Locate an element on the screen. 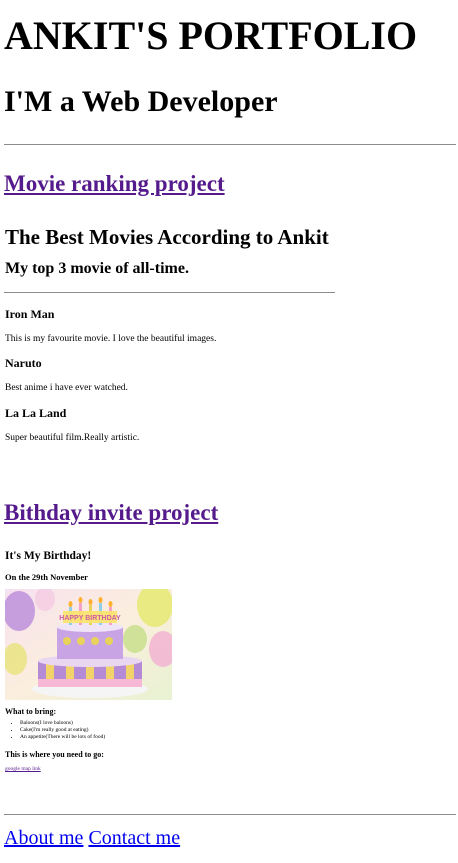  movie-divider is located at coordinates (169, 292).